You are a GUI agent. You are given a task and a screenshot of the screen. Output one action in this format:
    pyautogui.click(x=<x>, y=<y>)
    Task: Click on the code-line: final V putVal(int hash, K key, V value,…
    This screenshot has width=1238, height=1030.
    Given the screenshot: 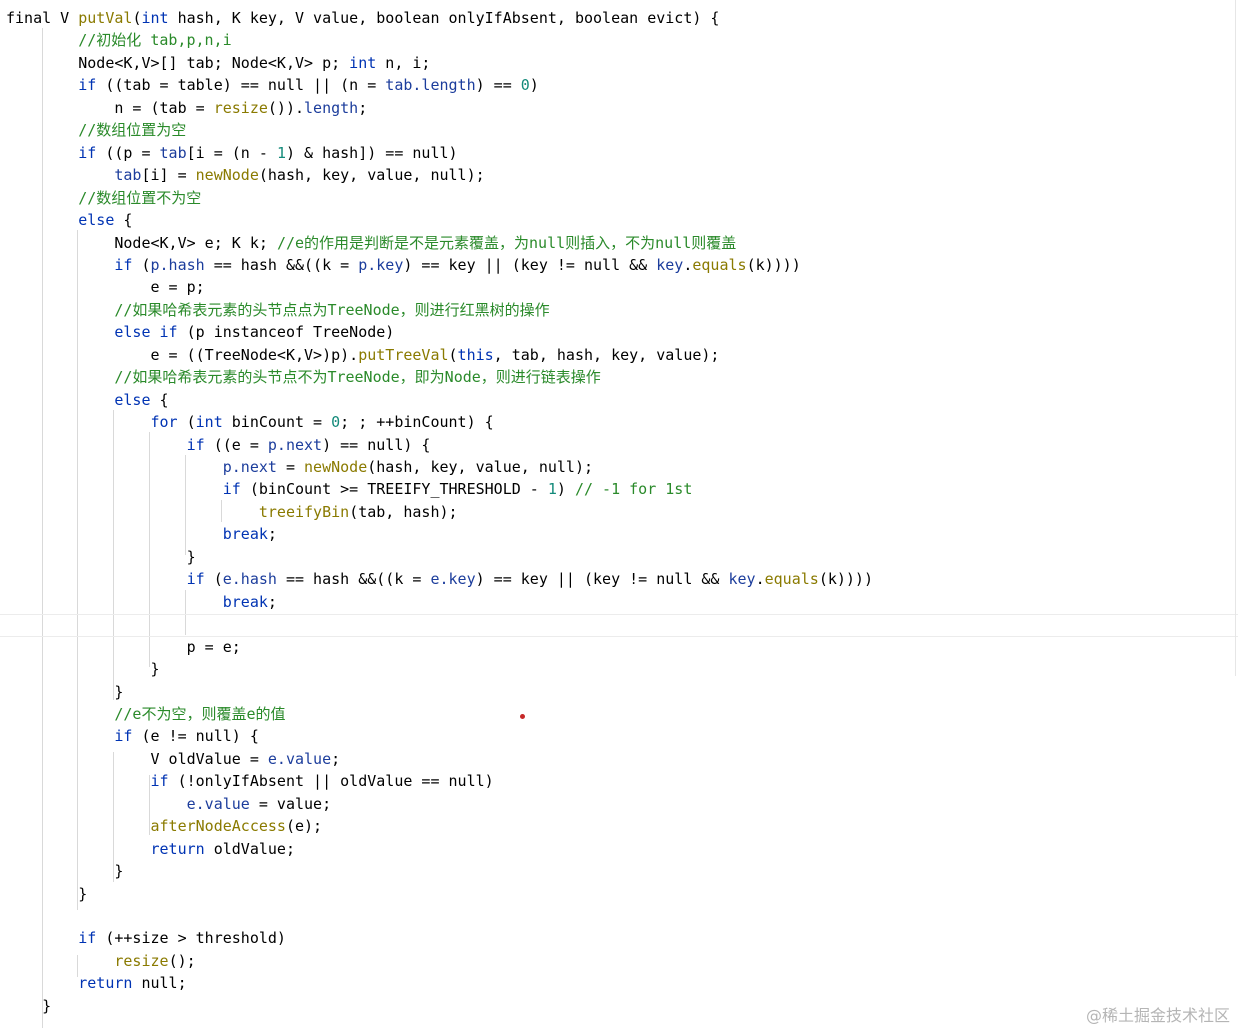 What is the action you would take?
    pyautogui.click(x=362, y=18)
    